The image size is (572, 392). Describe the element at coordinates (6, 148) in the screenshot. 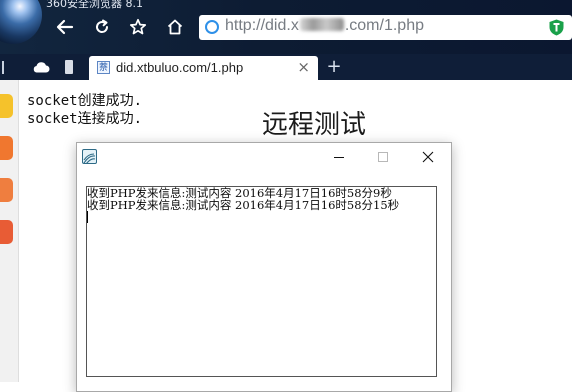

I see `weibo-sidebar-icon` at that location.